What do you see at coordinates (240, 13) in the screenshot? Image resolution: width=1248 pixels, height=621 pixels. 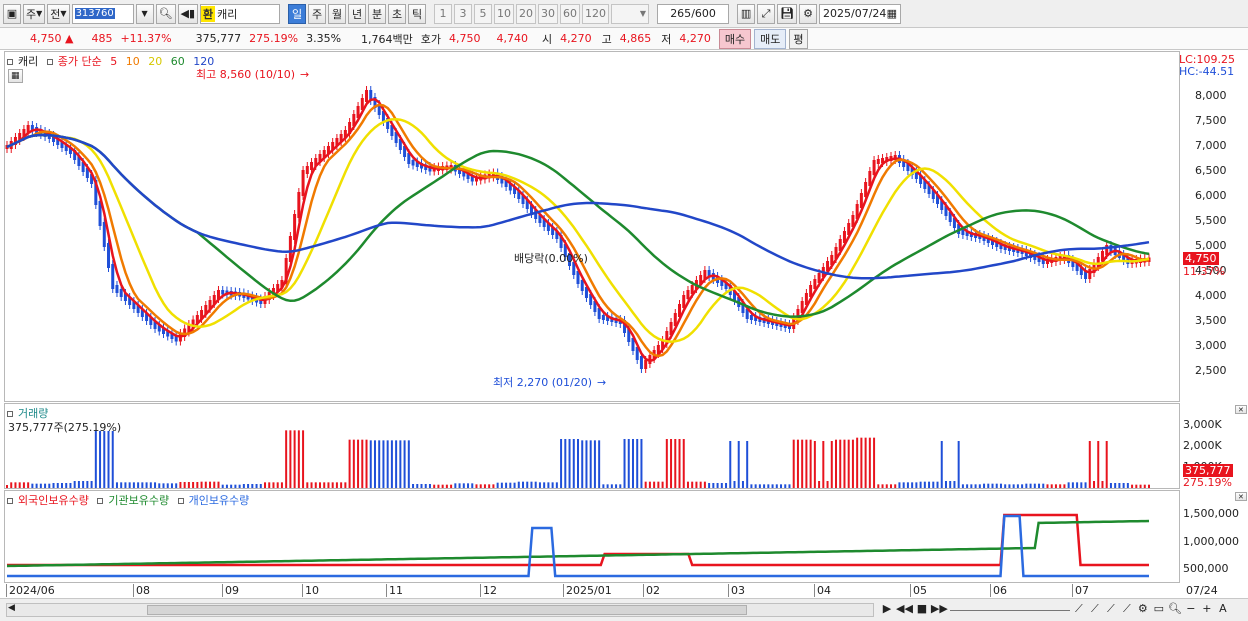 I see `stock-name-box: 환 캐리` at bounding box center [240, 13].